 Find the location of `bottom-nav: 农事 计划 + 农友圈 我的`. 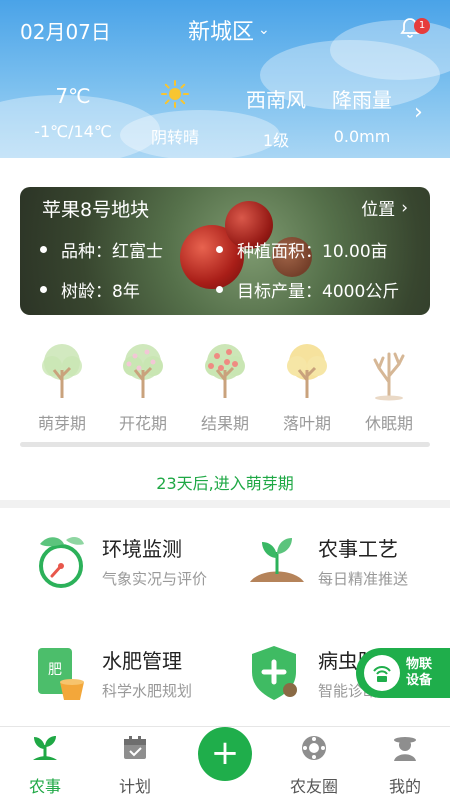

bottom-nav: 农事 计划 + 农友圈 我的 is located at coordinates (225, 763).